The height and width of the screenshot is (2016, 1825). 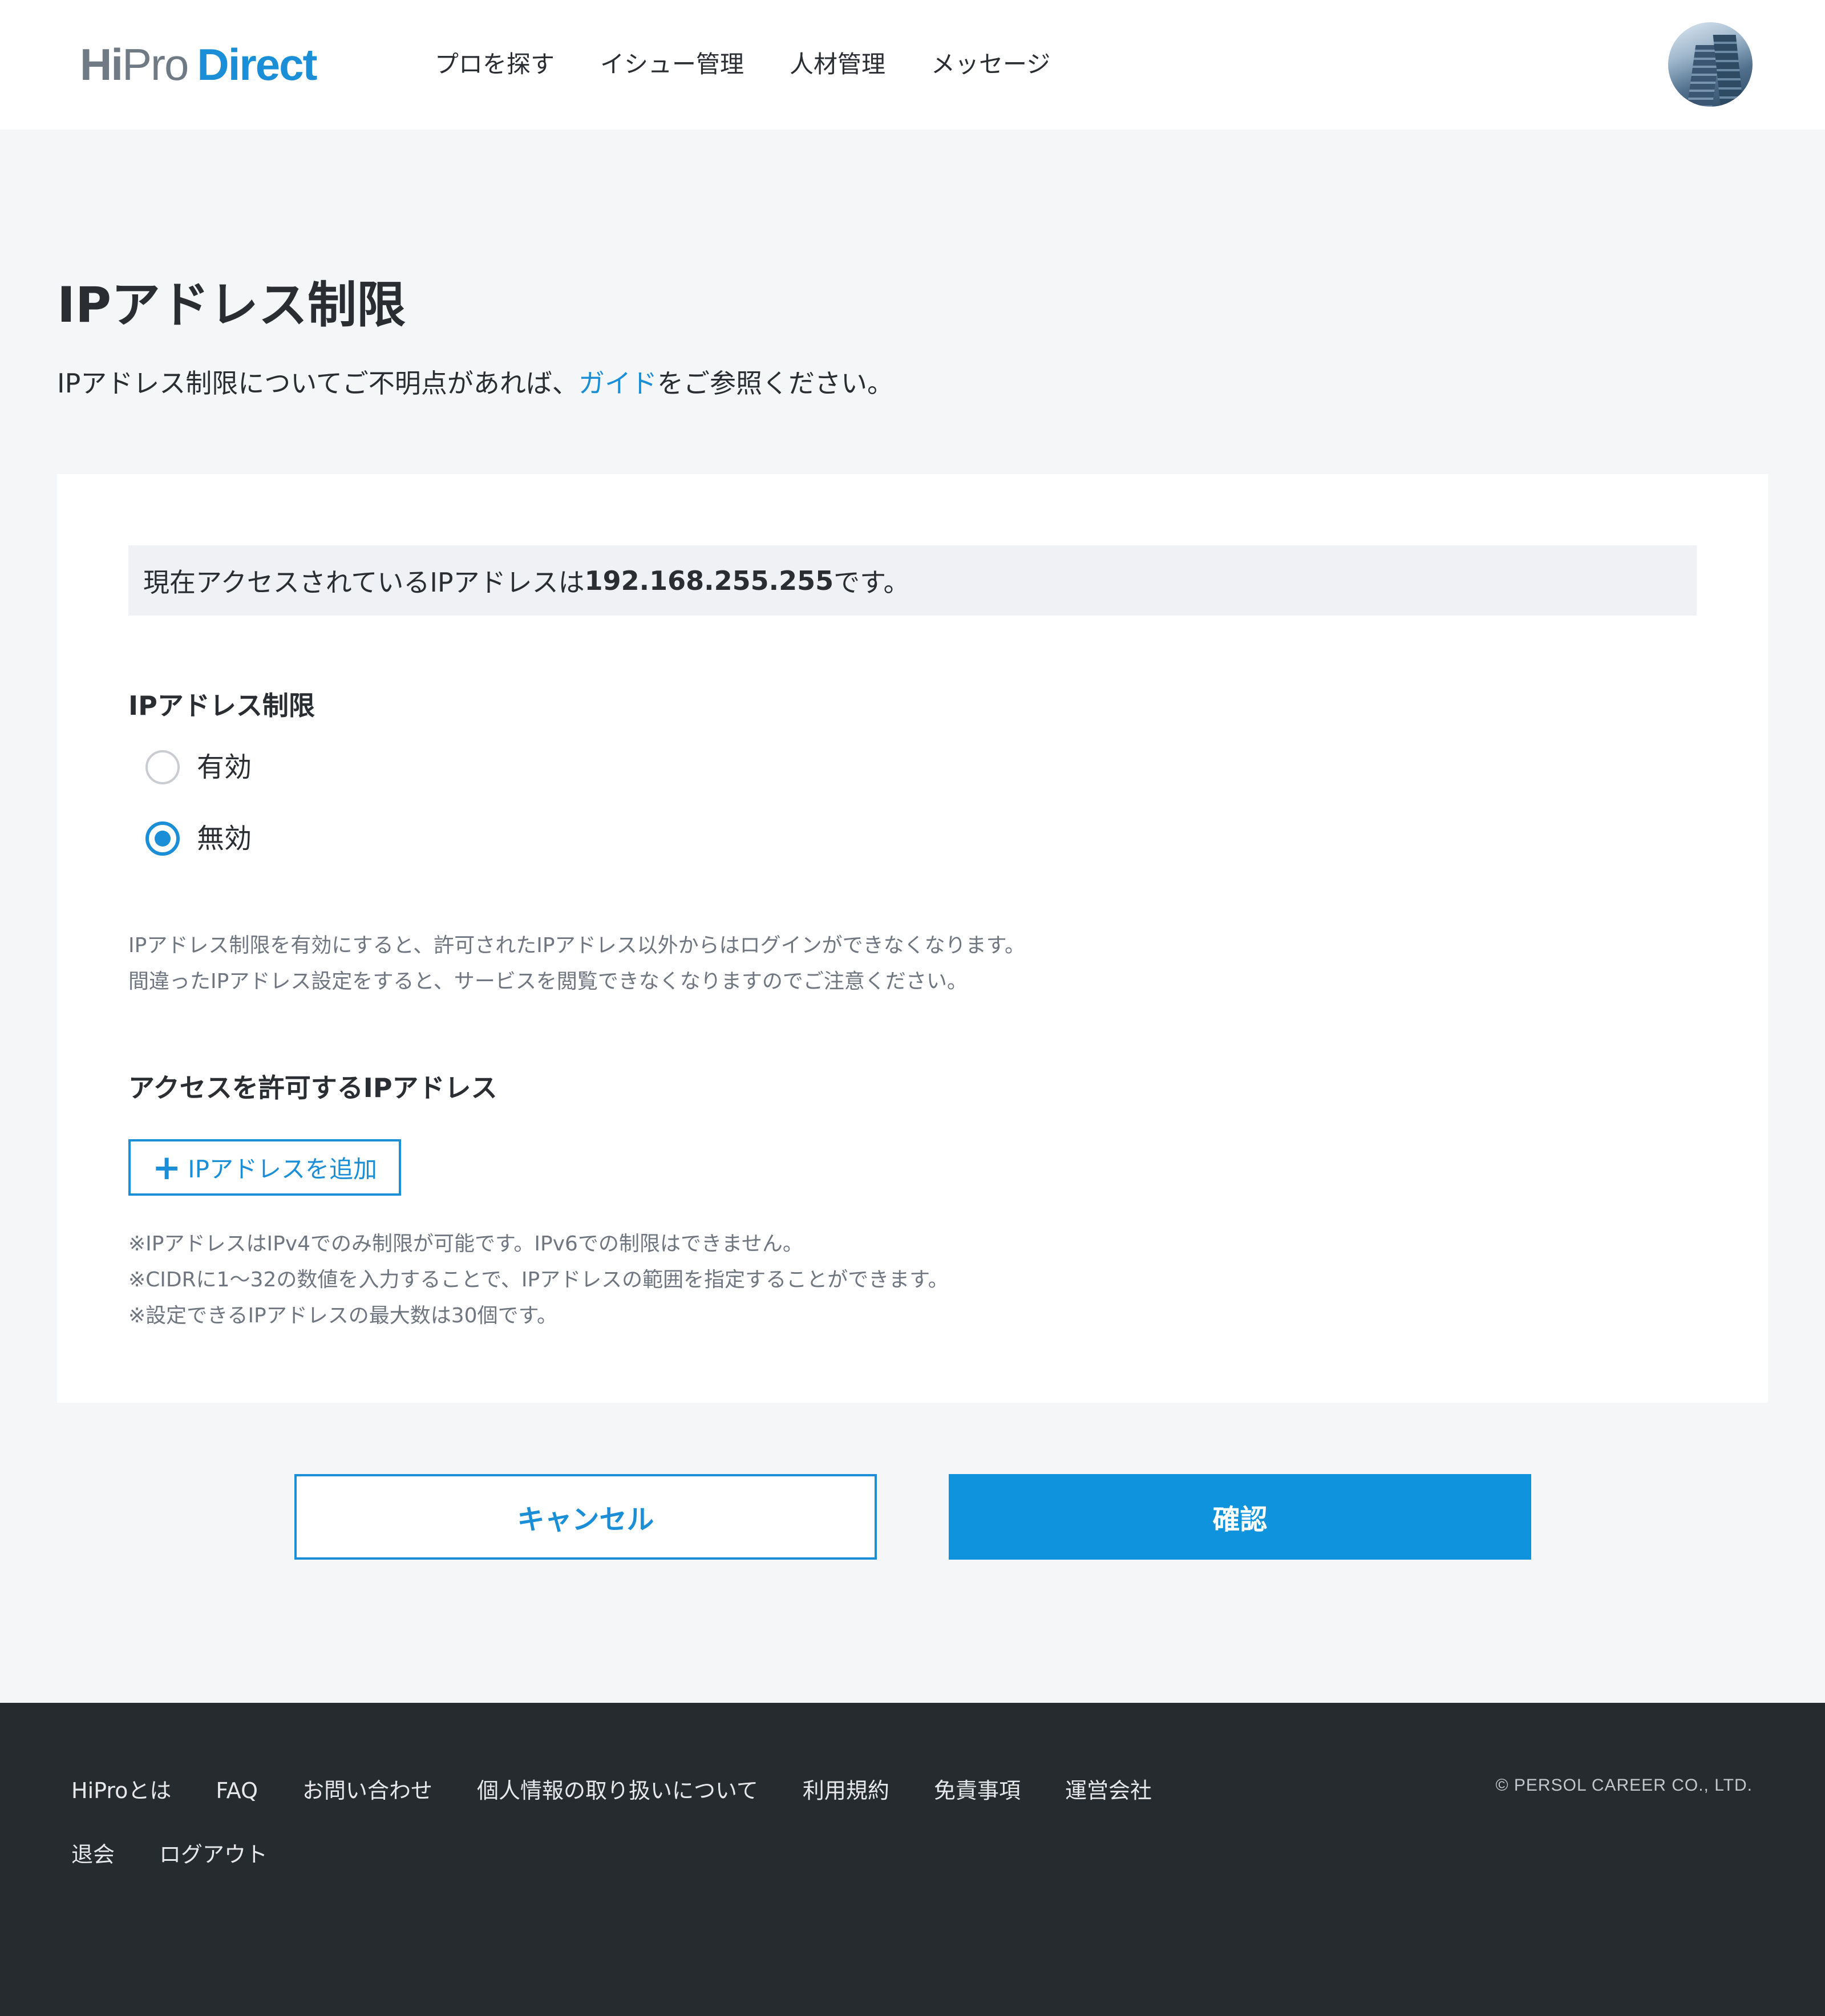 I want to click on footer-link-privacy: 個人情報の取り扱いについて, so click(x=617, y=1791).